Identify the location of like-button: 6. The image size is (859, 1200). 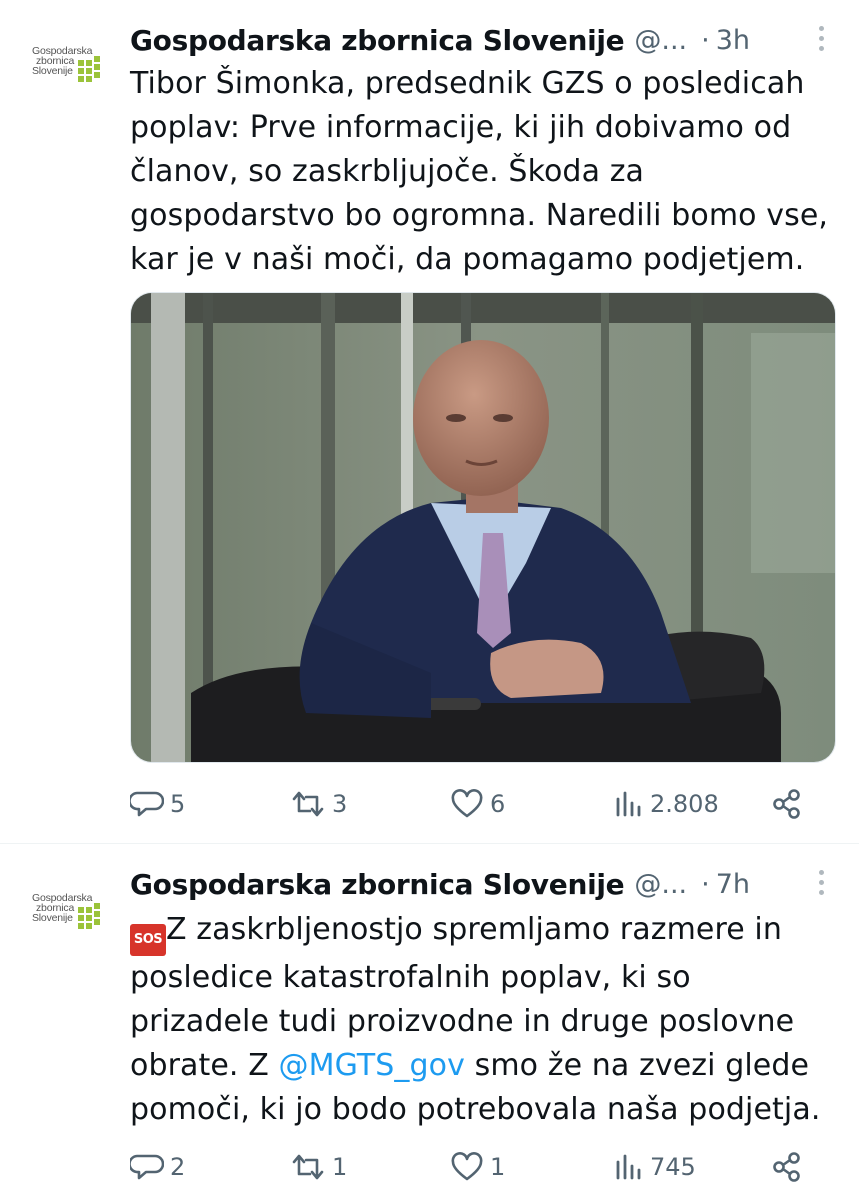
(477, 804).